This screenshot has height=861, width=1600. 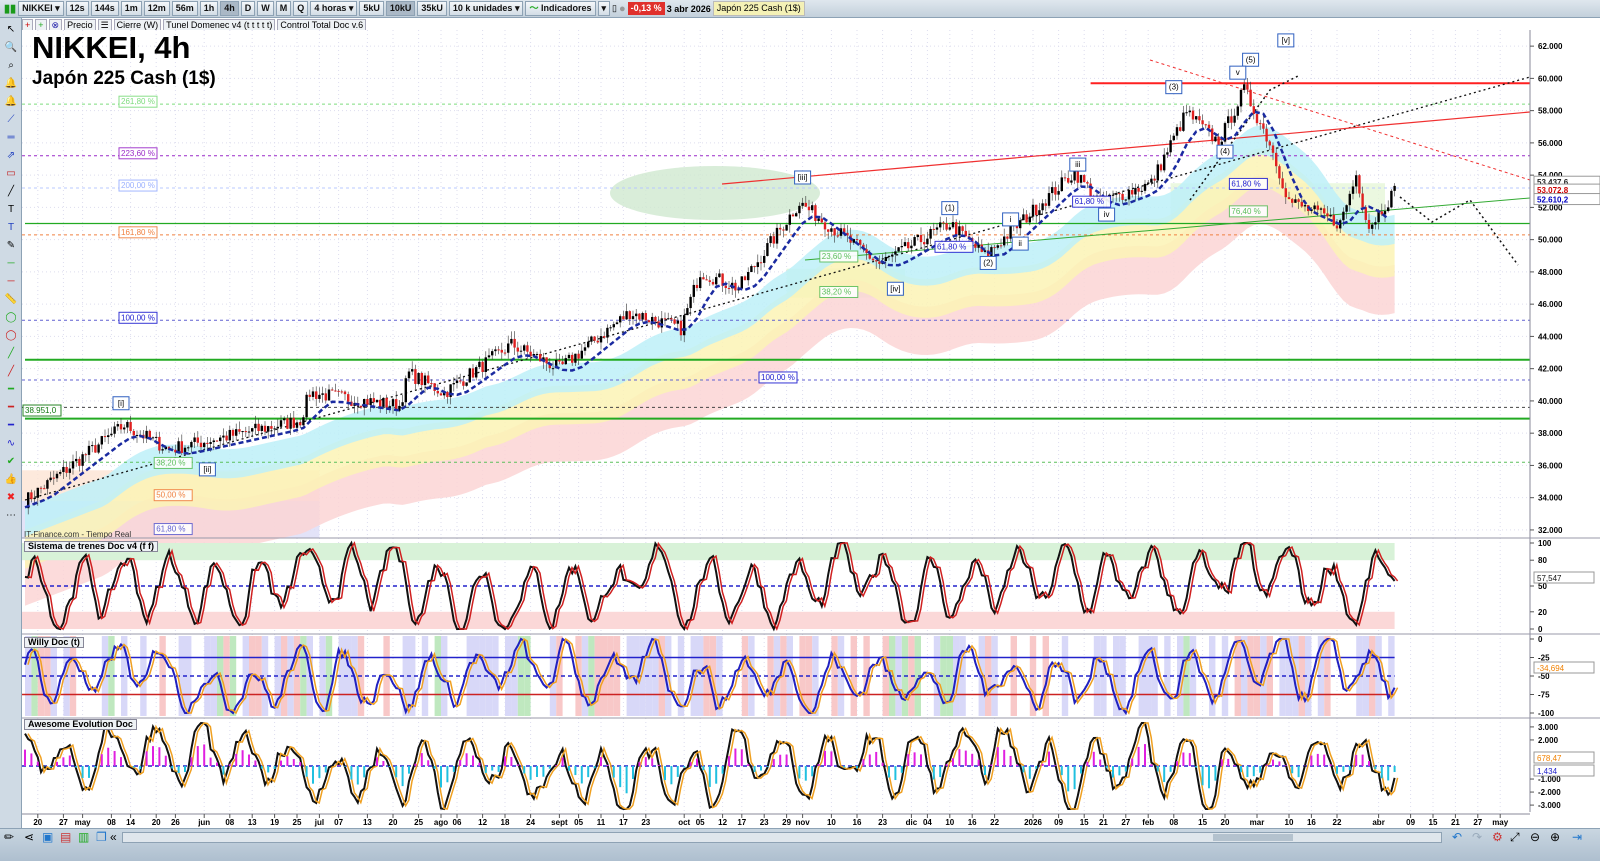 What do you see at coordinates (530, 822) in the screenshot?
I see `time-axis-label: 24` at bounding box center [530, 822].